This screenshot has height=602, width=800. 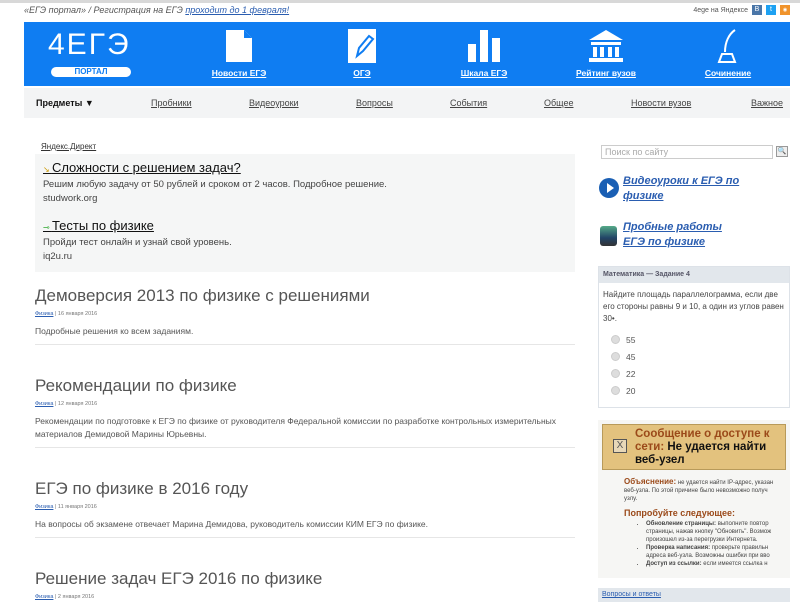 What do you see at coordinates (608, 236) in the screenshot?
I see `battery-icon` at bounding box center [608, 236].